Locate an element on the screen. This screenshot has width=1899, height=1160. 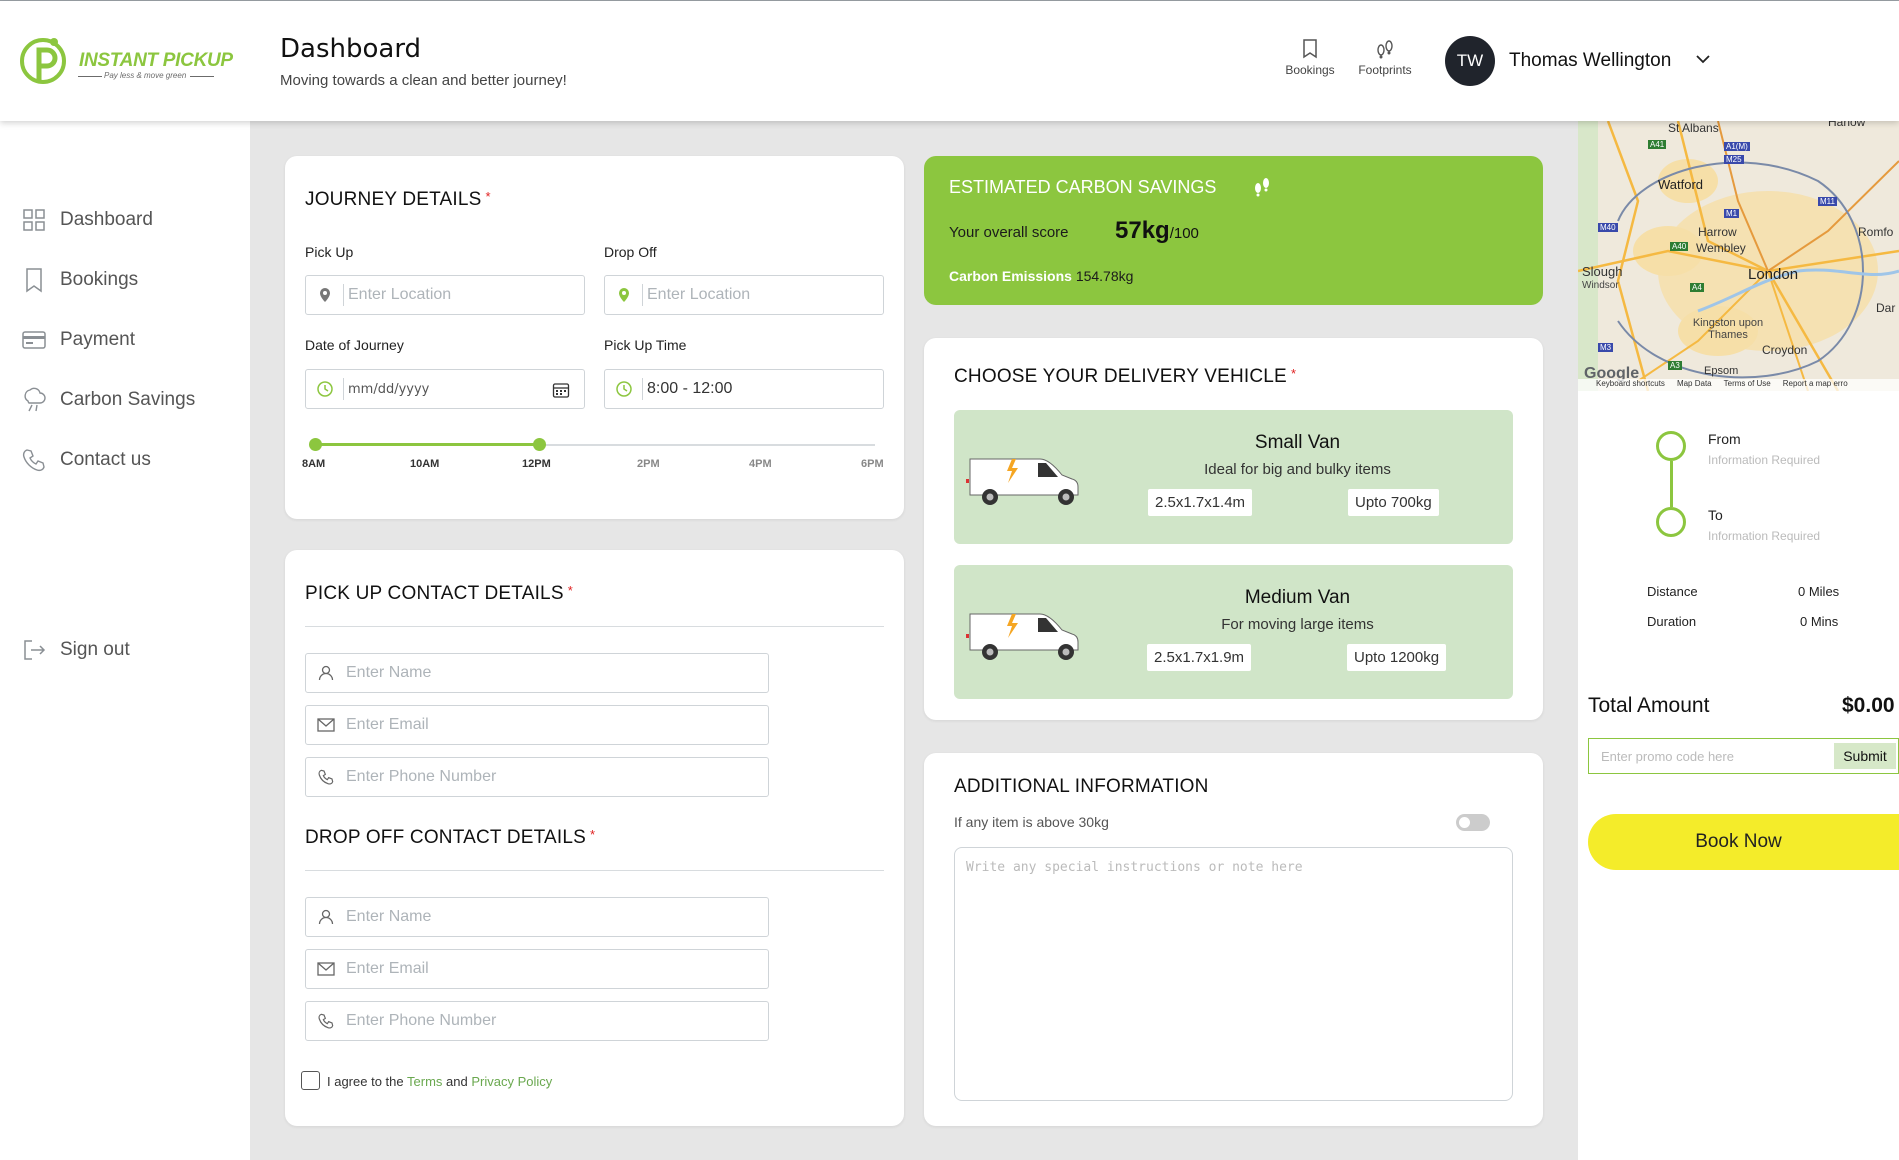
sidebar-item-payment: Payment is located at coordinates (78, 340).